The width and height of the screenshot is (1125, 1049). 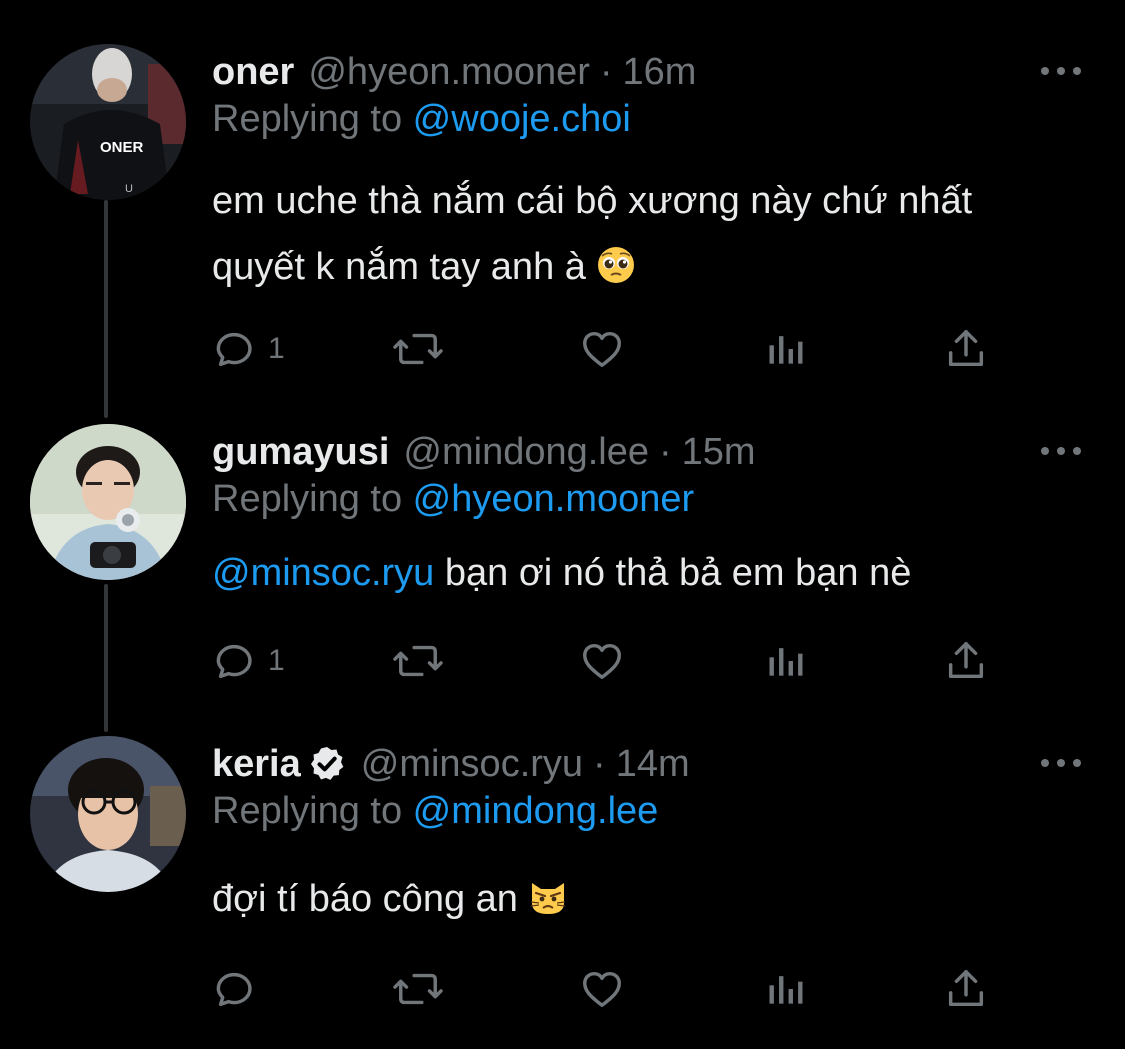 What do you see at coordinates (653, 764) in the screenshot?
I see `timestamp: 14m` at bounding box center [653, 764].